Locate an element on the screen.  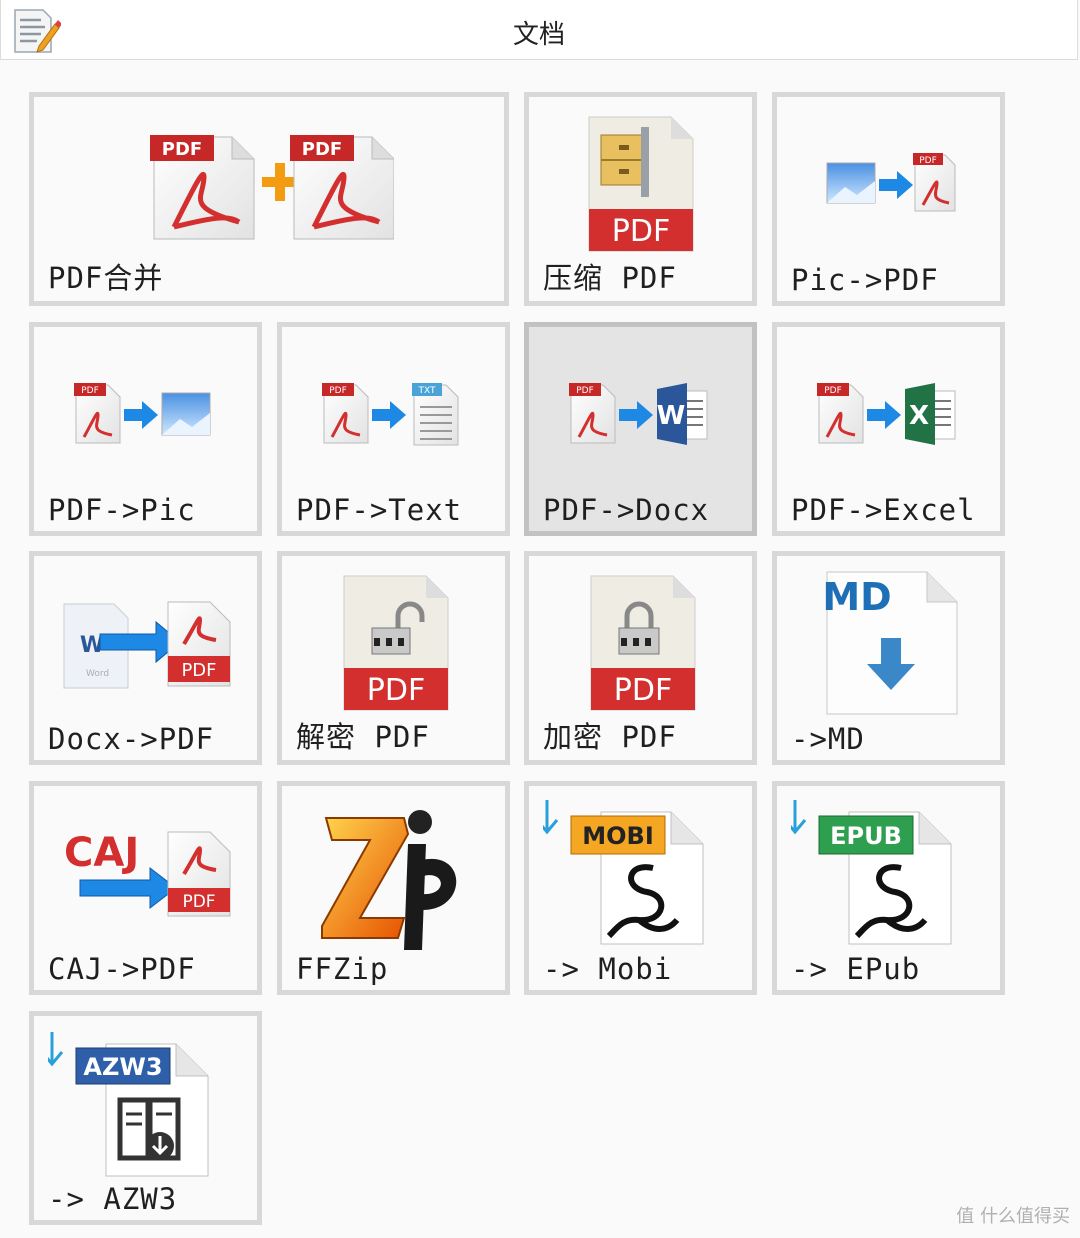
svg-text: TXT is located at coordinates (426, 391).